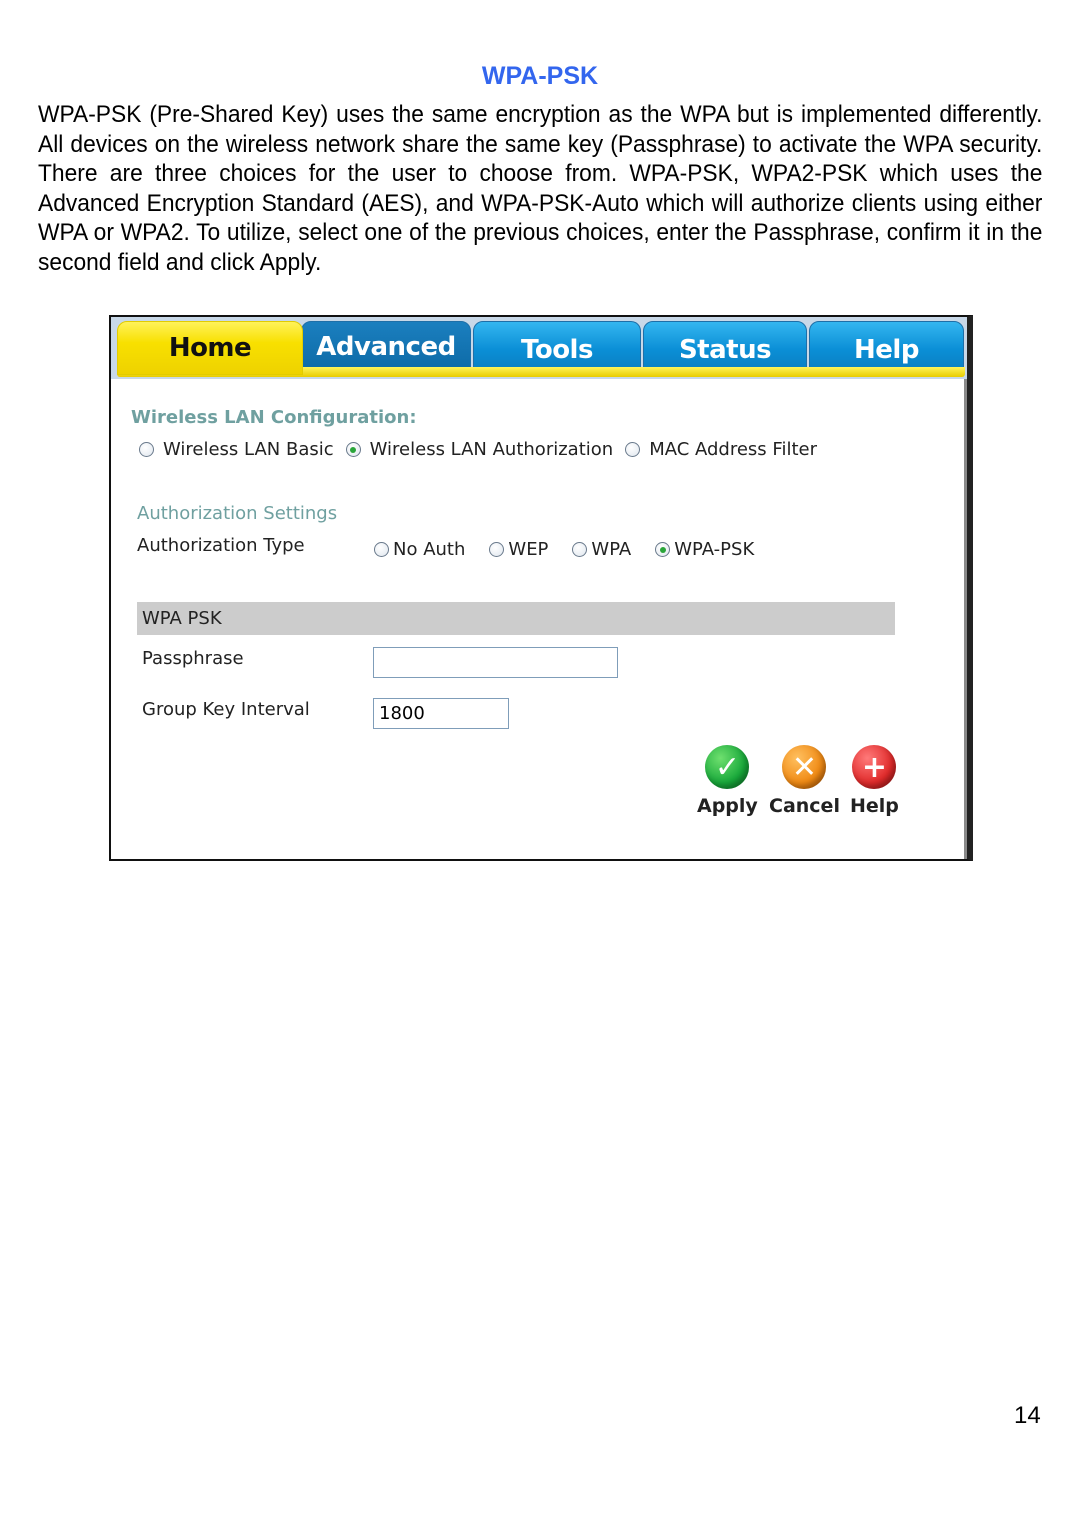 Image resolution: width=1080 pixels, height=1529 pixels. Describe the element at coordinates (874, 806) in the screenshot. I see `help-label: Help` at that location.